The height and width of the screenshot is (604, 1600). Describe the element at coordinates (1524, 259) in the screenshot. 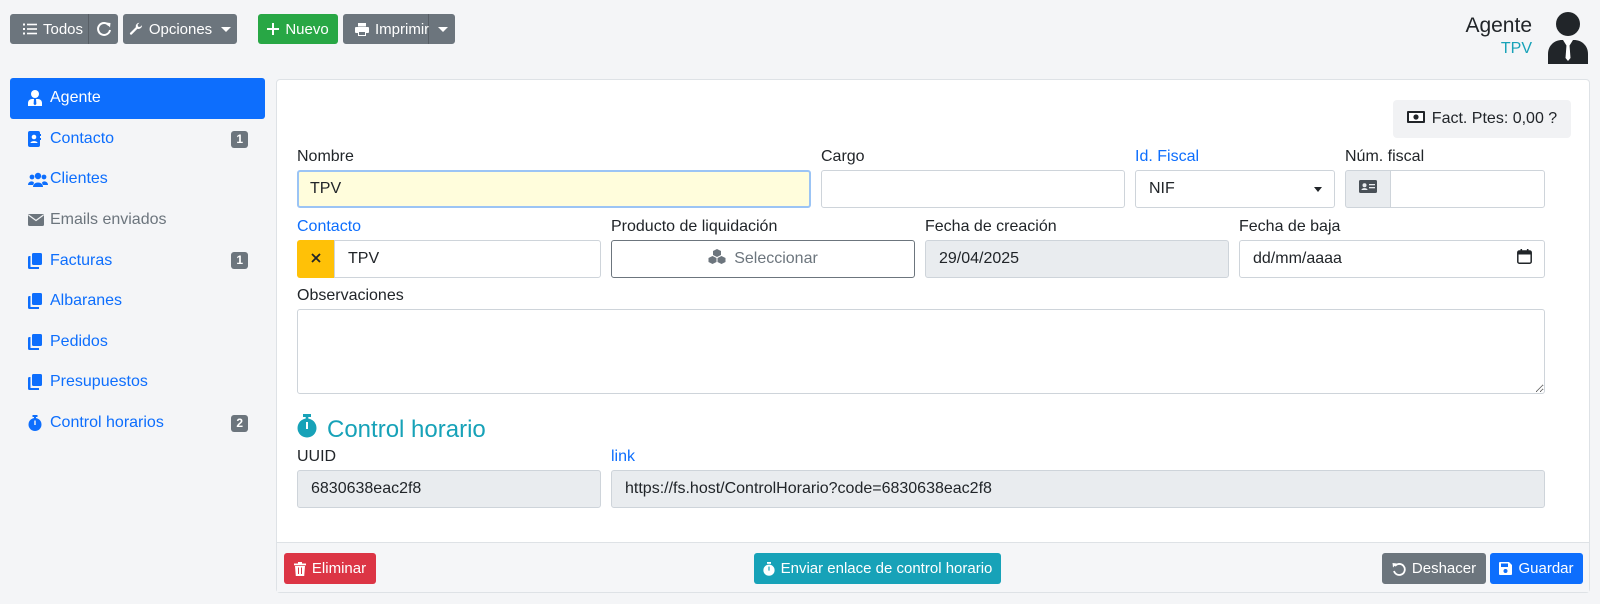

I see `calendar-icon` at that location.